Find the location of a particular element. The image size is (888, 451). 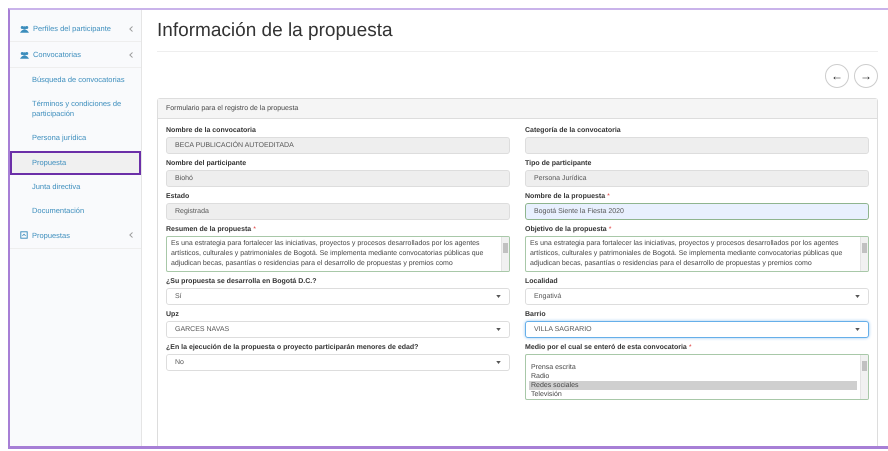

document-icon is located at coordinates (24, 235).